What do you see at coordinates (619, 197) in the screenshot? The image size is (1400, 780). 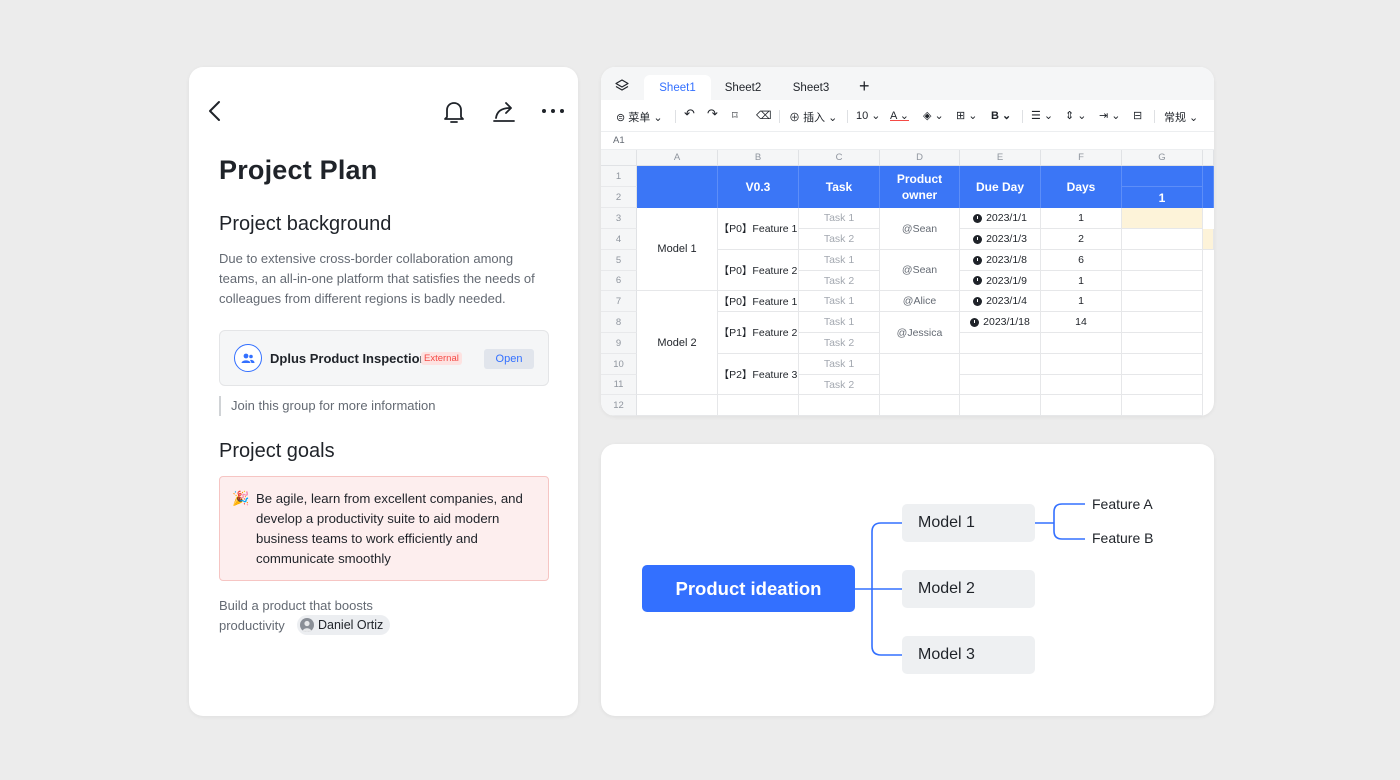 I see `row-header-2: 2` at bounding box center [619, 197].